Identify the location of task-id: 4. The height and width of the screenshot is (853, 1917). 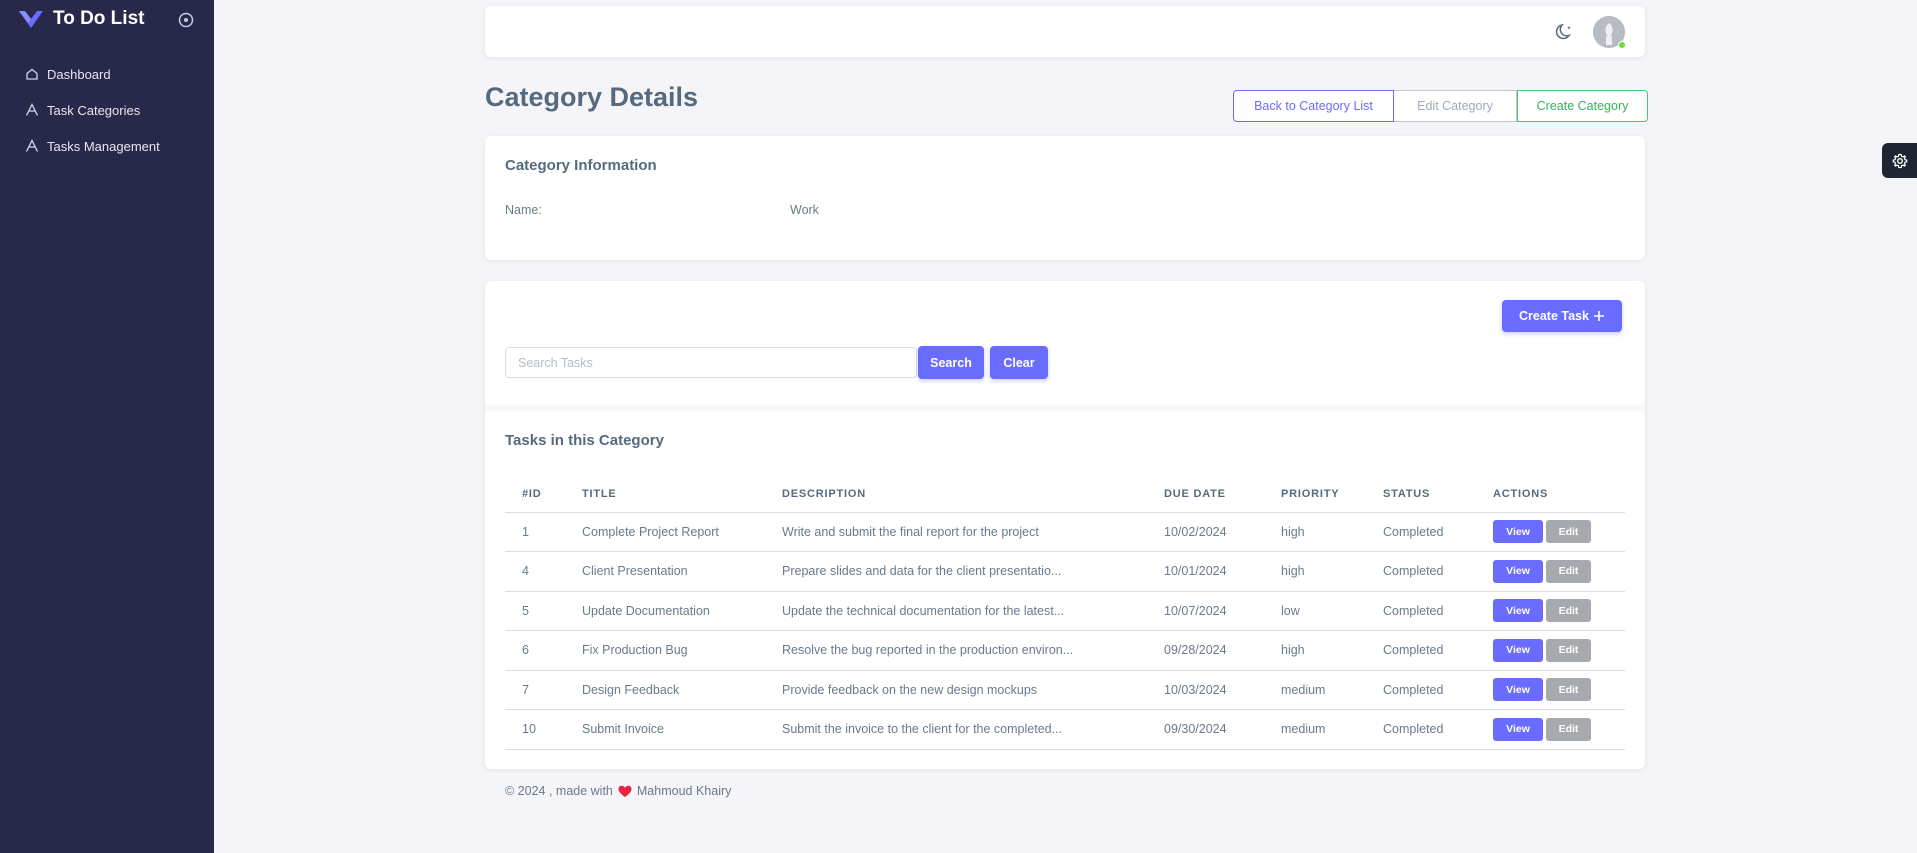
(535, 571).